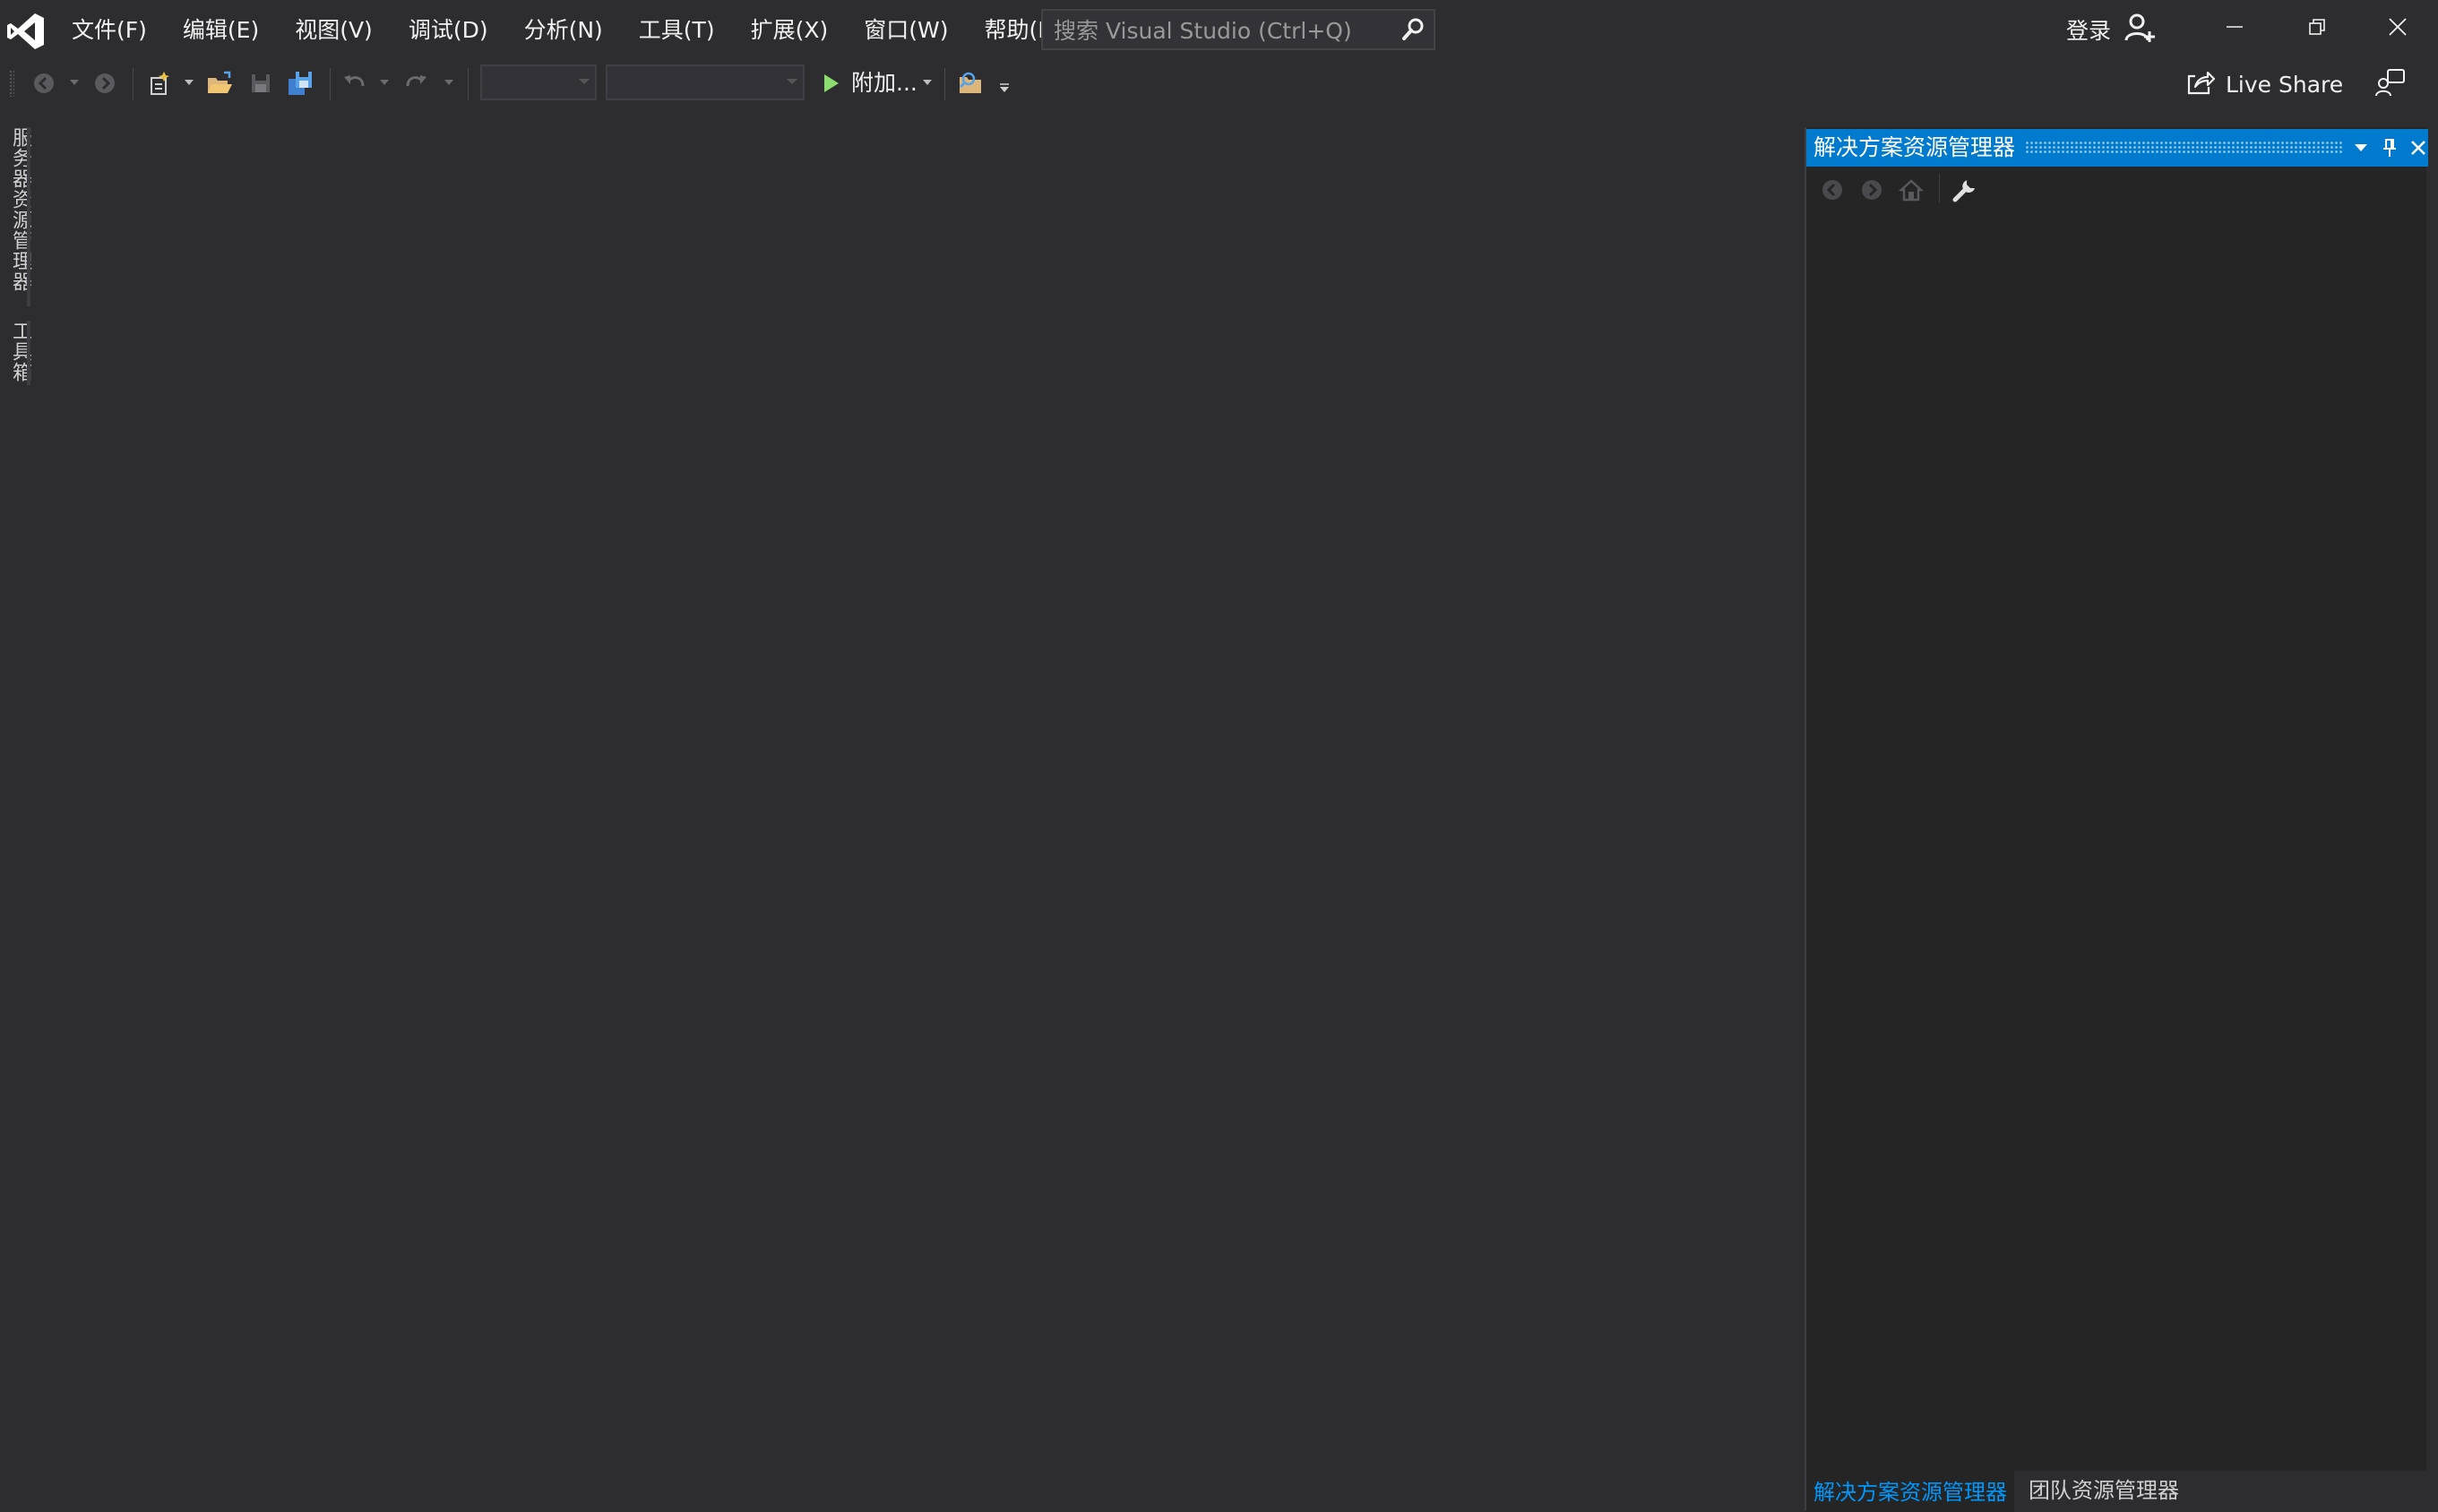 The height and width of the screenshot is (1512, 2438). What do you see at coordinates (1914, 147) in the screenshot?
I see `solution-explorer-title: 解决方案资源管理器` at bounding box center [1914, 147].